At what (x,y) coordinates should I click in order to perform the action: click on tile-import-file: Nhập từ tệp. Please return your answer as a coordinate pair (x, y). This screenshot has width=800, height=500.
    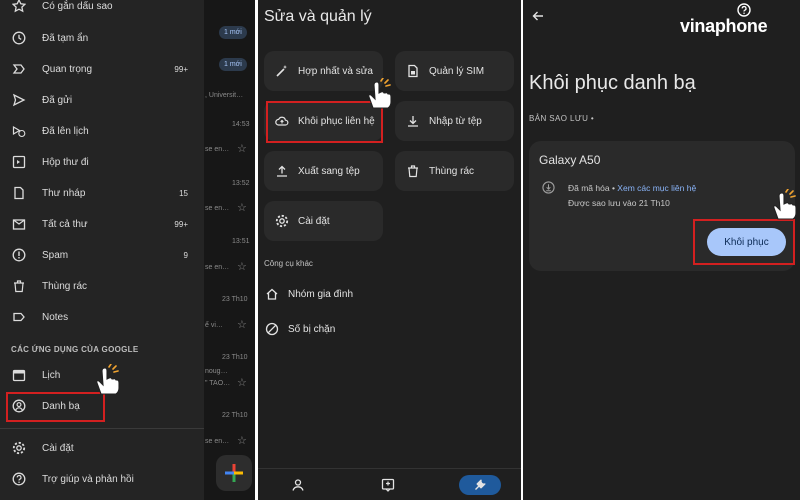
    Looking at the image, I should click on (454, 121).